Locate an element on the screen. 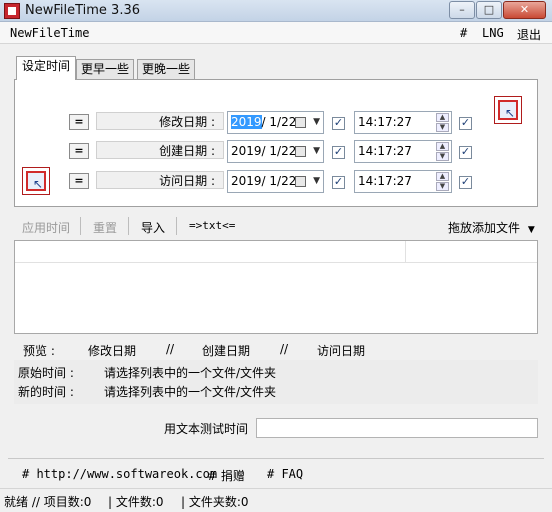 This screenshot has width=552, height=512. modified-time-field: 14:17:27 ▲ ▼ is located at coordinates (403, 122).